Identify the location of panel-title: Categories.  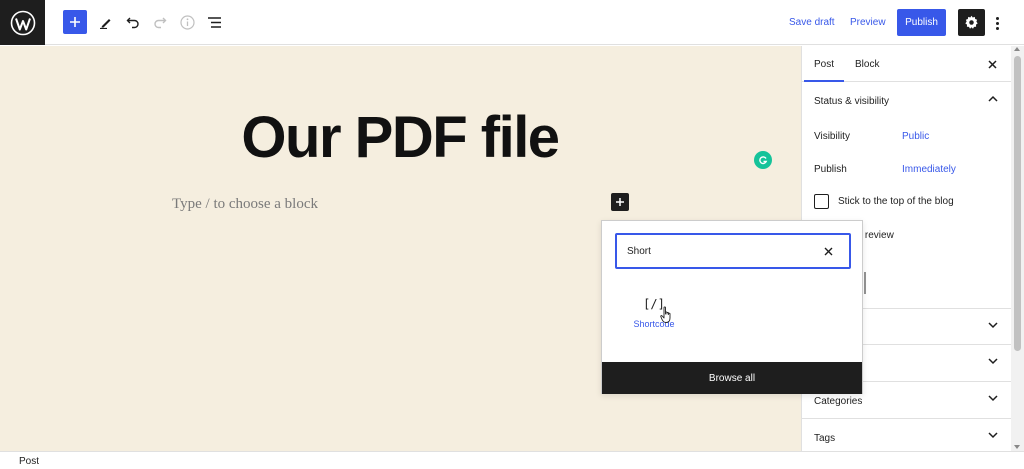
(838, 401).